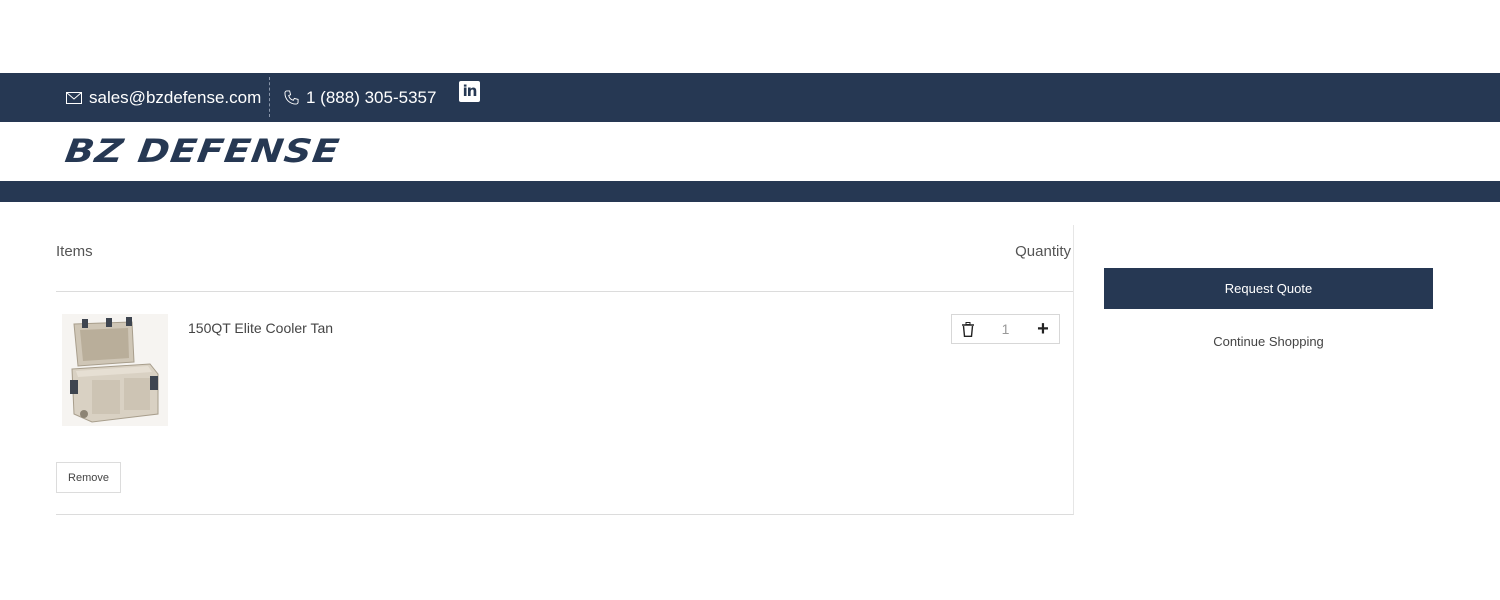  Describe the element at coordinates (750, 97) in the screenshot. I see `top-contact-bar: sales@bzdefense.com 1 (888) 305-5357 in` at that location.